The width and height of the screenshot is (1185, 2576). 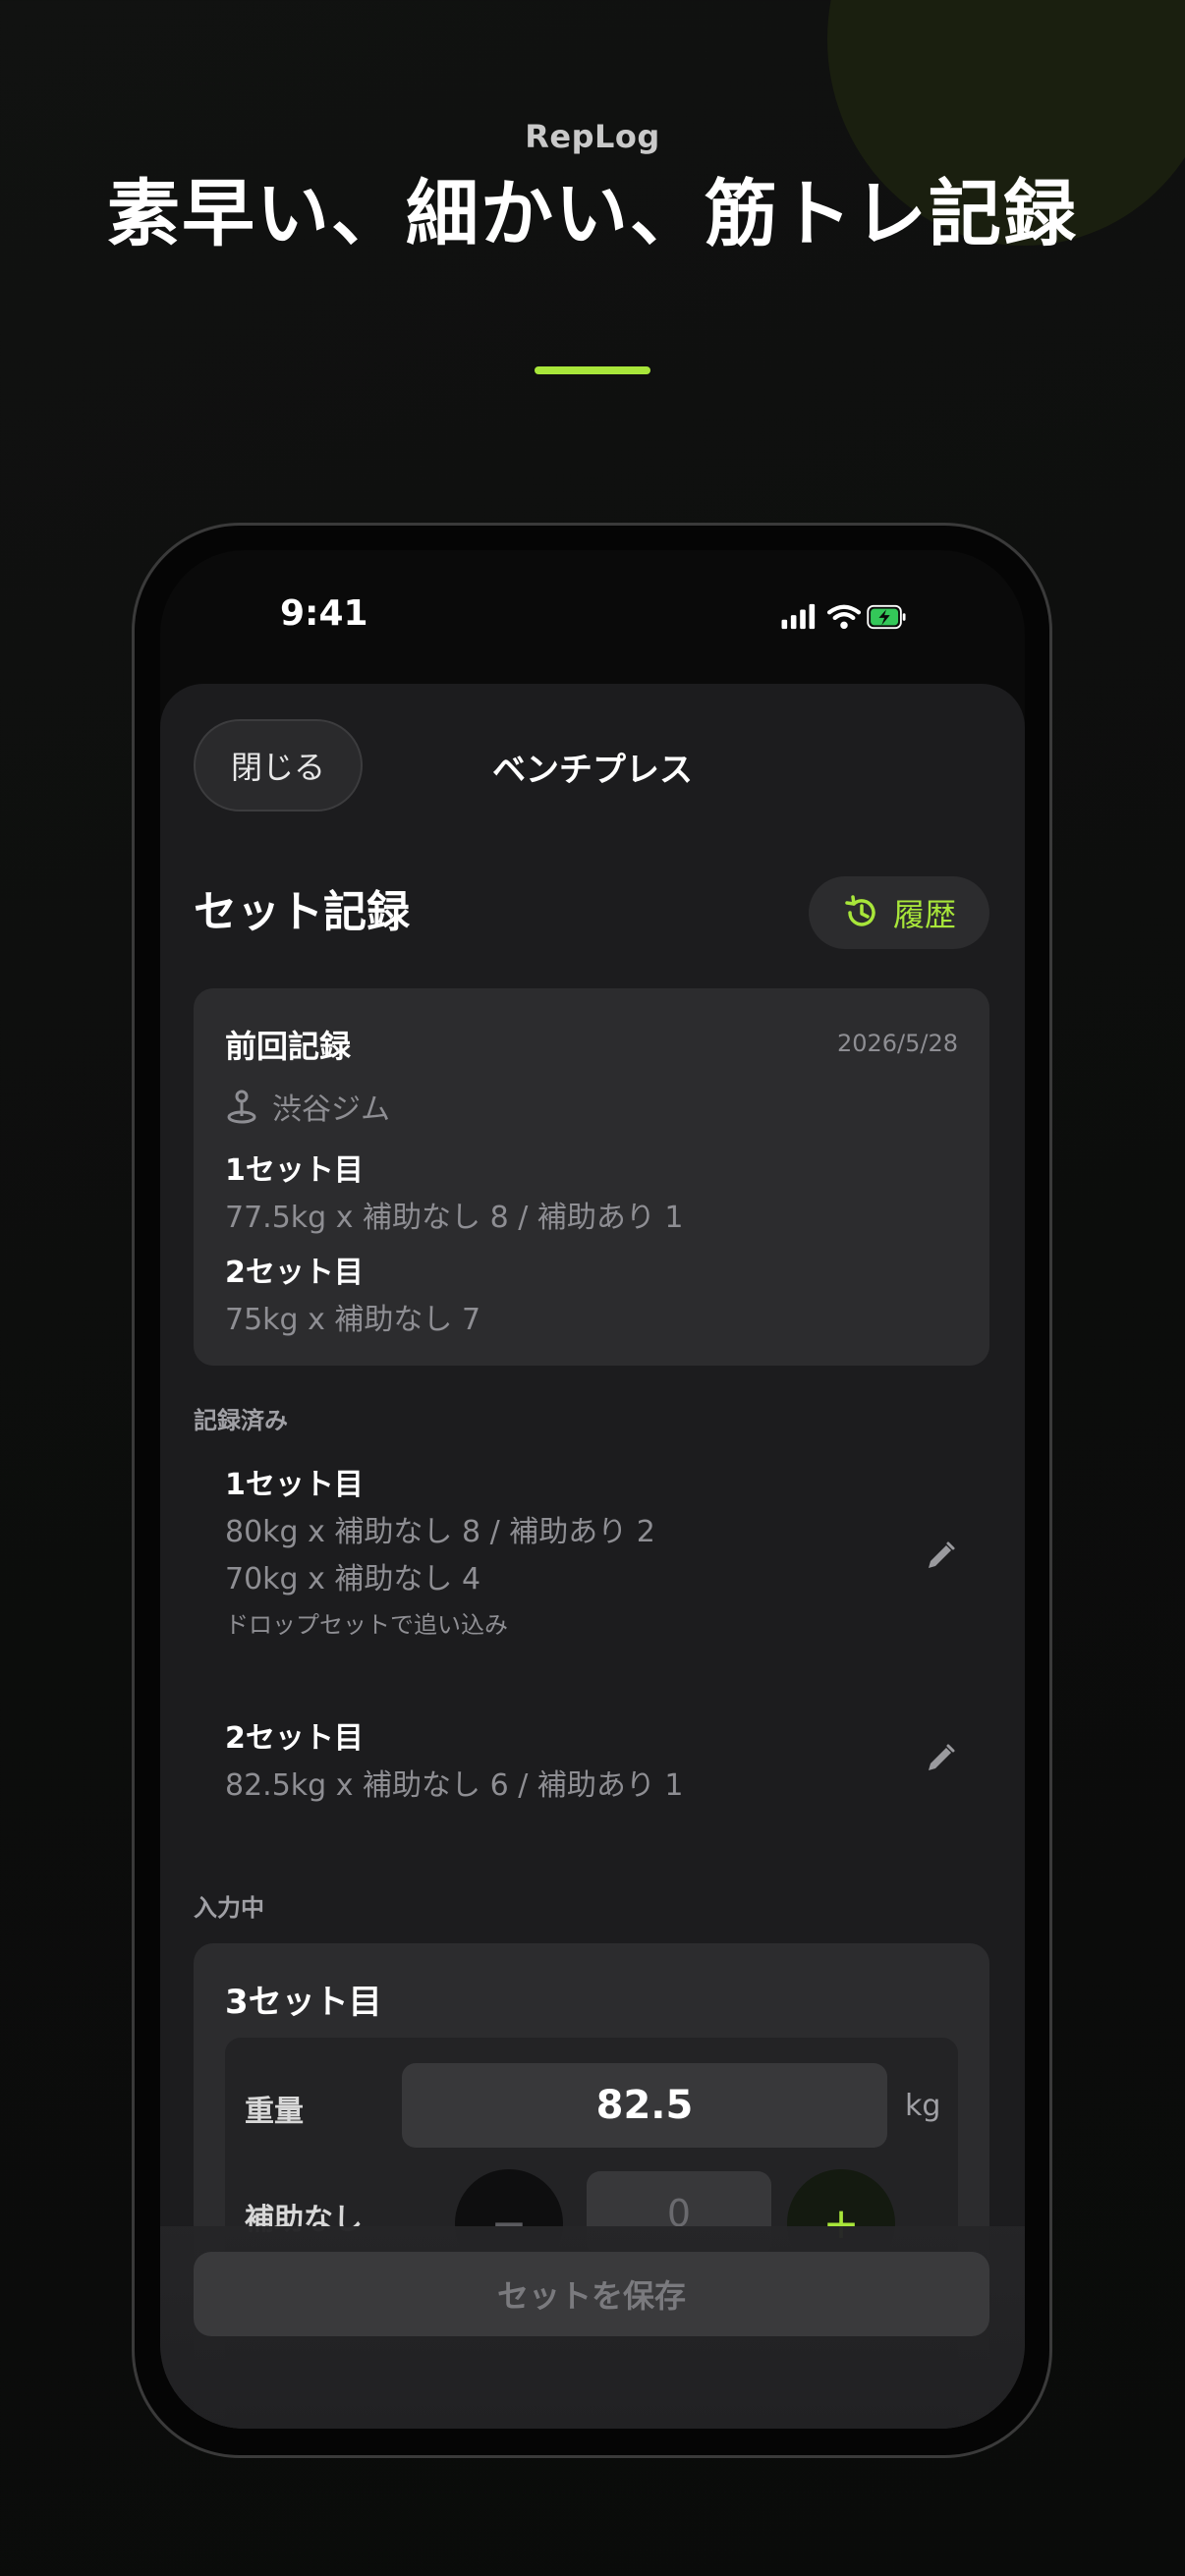 I want to click on weight-label: 重量, so click(x=275, y=2112).